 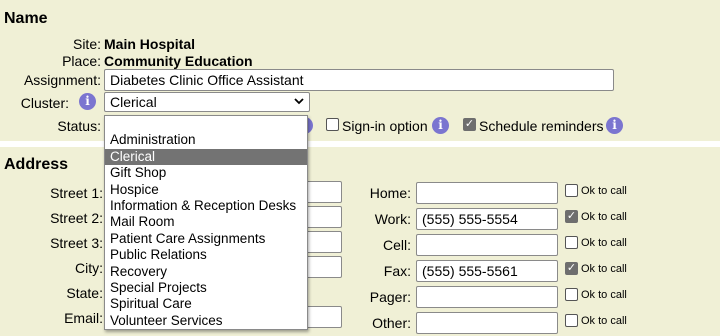 I want to click on pager-ok-to-call-label: Ok to call, so click(x=604, y=295).